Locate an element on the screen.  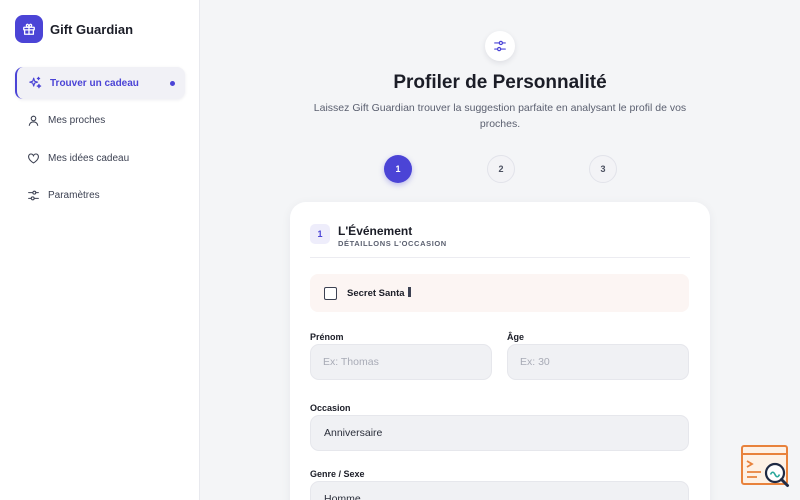
age-label: Âge is located at coordinates (516, 337).